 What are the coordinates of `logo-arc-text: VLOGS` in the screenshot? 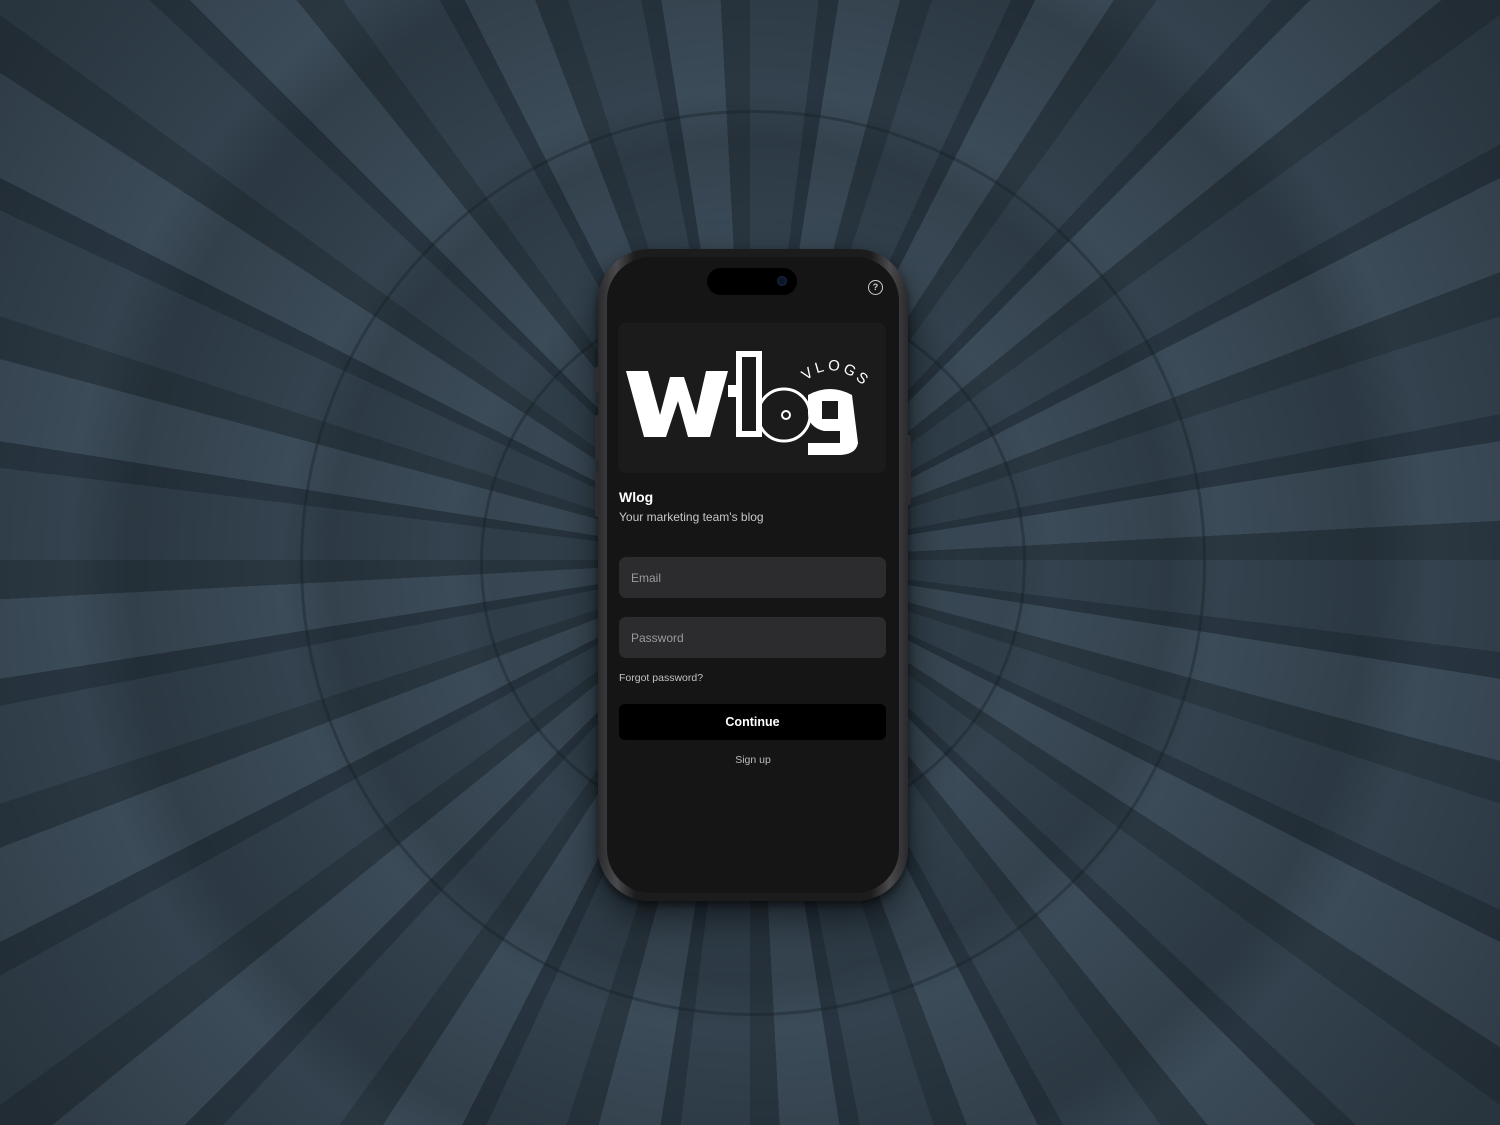 It's located at (836, 373).